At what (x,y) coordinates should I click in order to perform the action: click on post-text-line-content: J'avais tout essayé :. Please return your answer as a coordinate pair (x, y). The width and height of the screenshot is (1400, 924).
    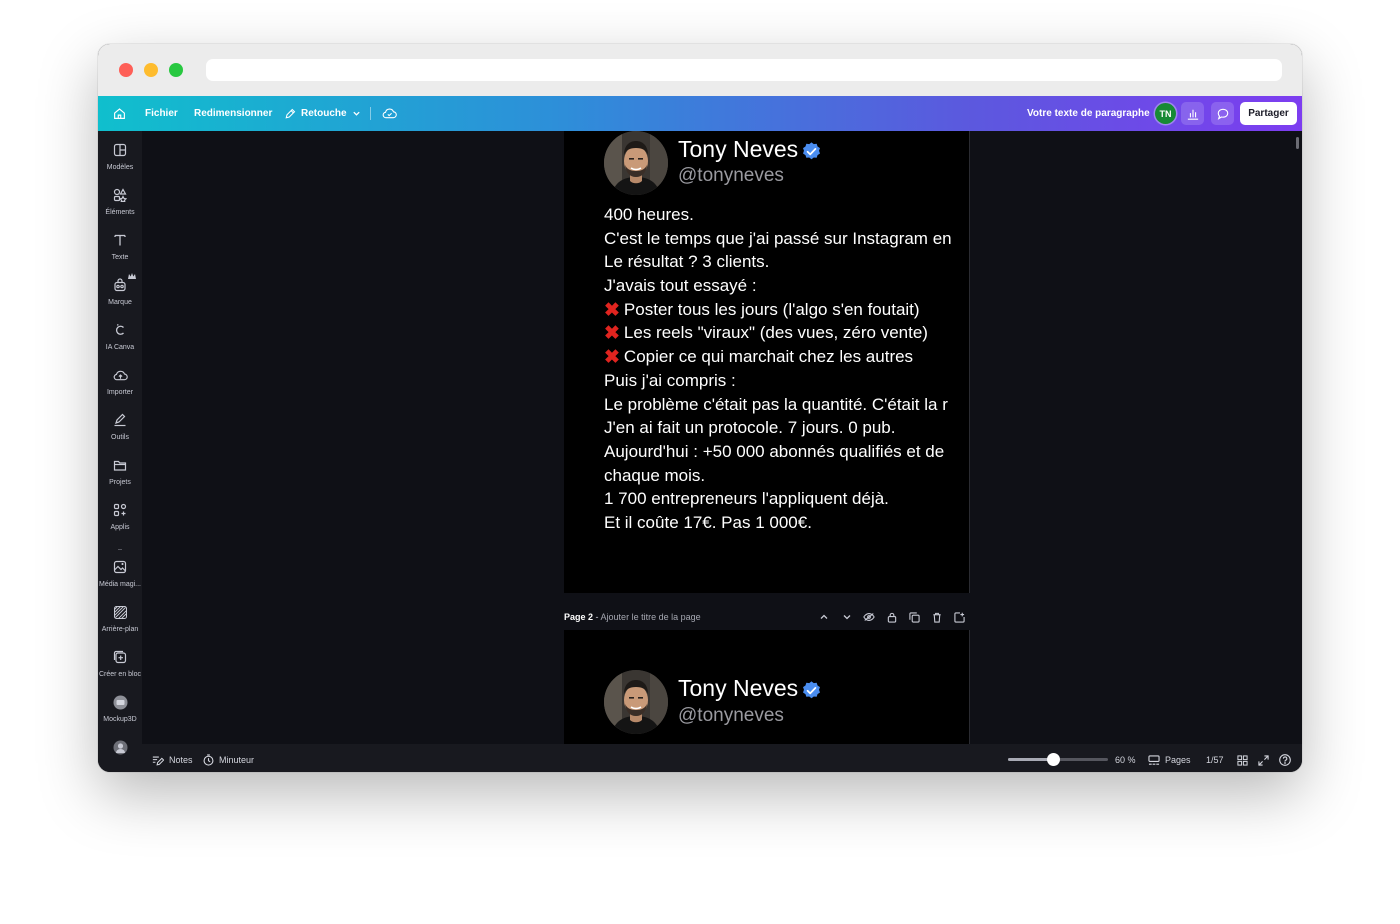
    Looking at the image, I should click on (680, 286).